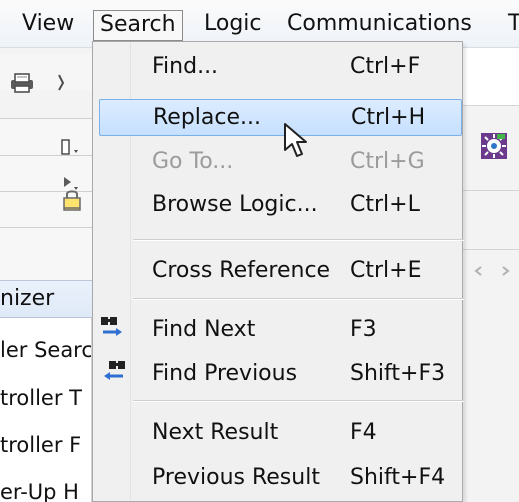  What do you see at coordinates (385, 204) in the screenshot?
I see `browse-logic-shortcut: Ctrl+L` at bounding box center [385, 204].